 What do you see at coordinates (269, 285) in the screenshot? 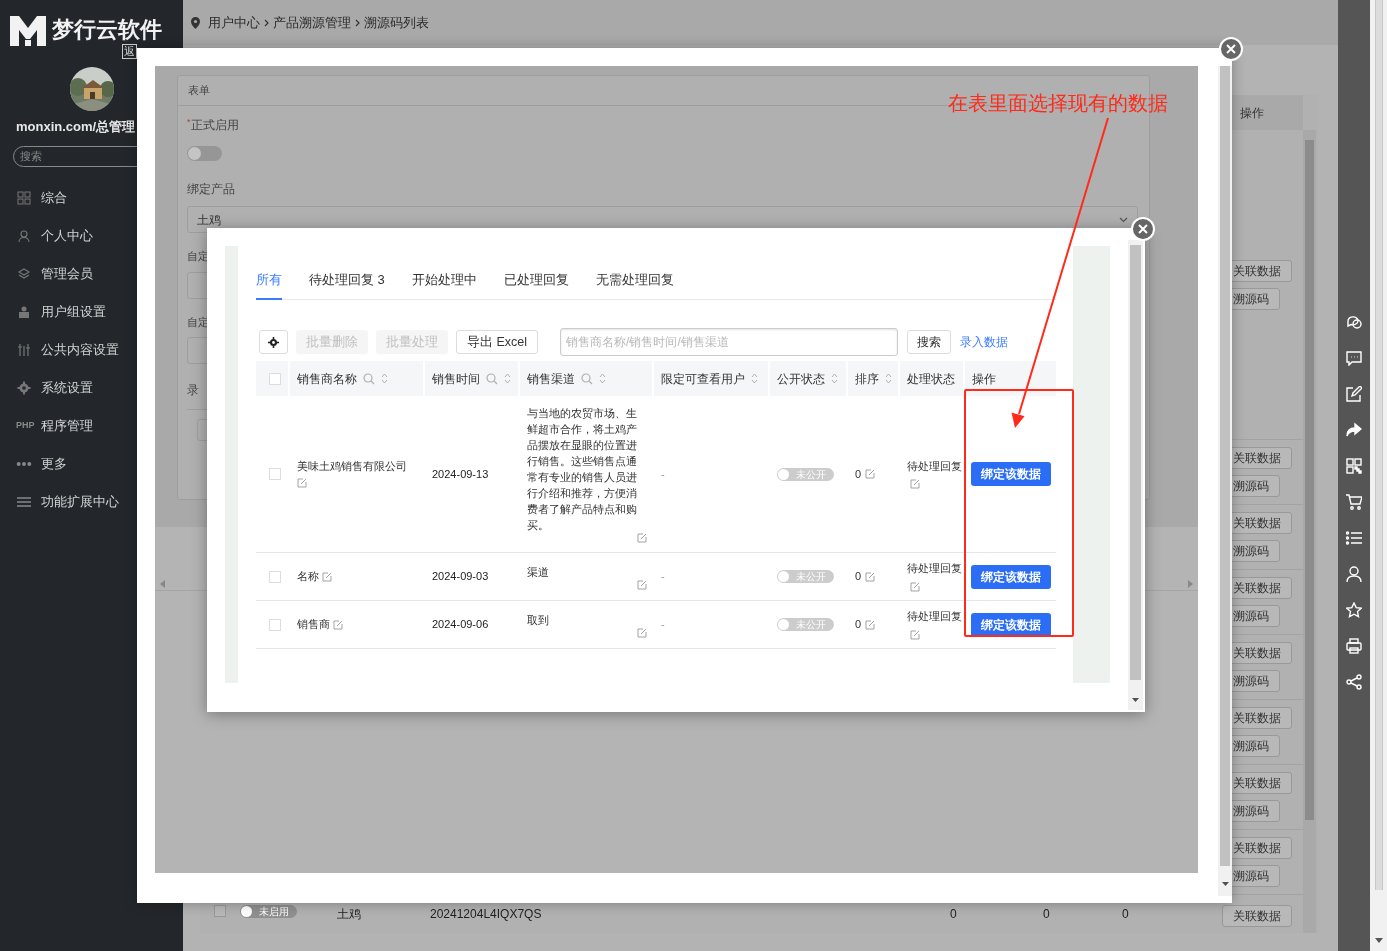
I see `tab: 所有` at bounding box center [269, 285].